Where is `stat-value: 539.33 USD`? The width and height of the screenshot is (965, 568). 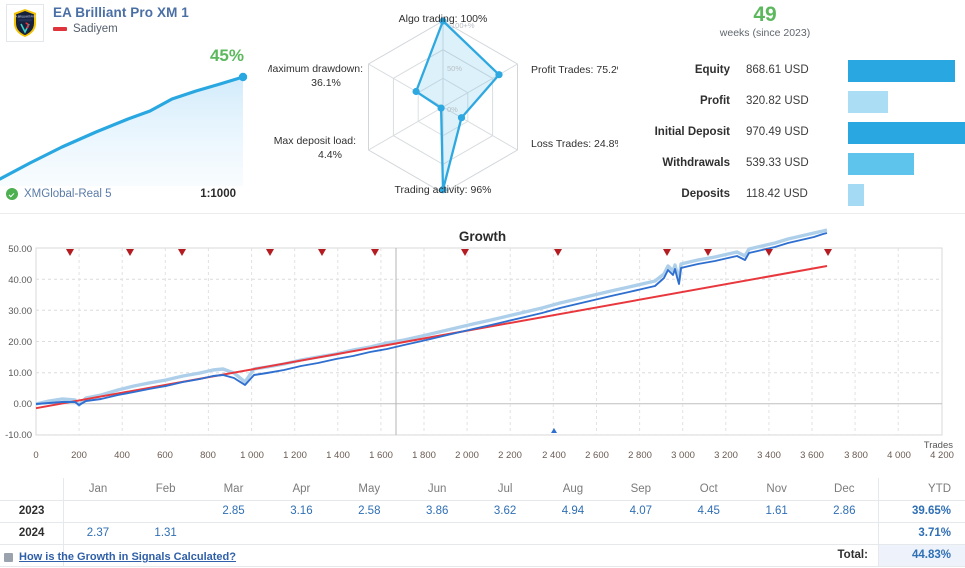
stat-value: 539.33 USD is located at coordinates (777, 163).